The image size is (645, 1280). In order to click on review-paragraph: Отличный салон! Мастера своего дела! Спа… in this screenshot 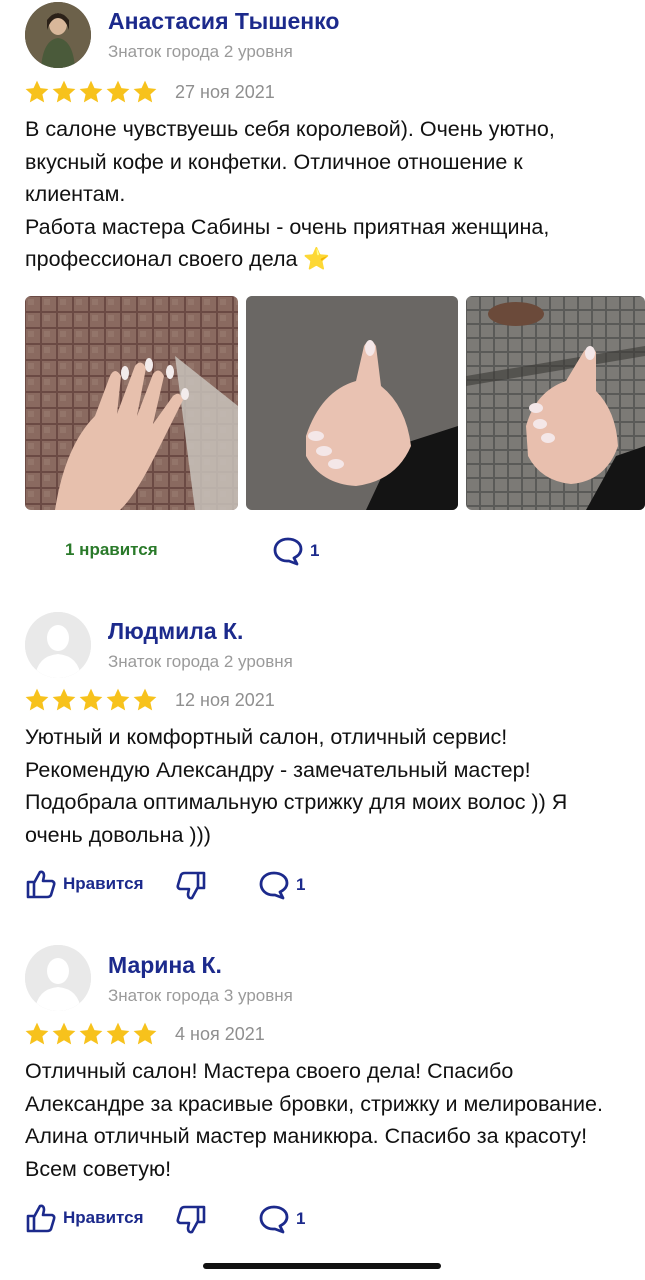, I will do `click(314, 1120)`.